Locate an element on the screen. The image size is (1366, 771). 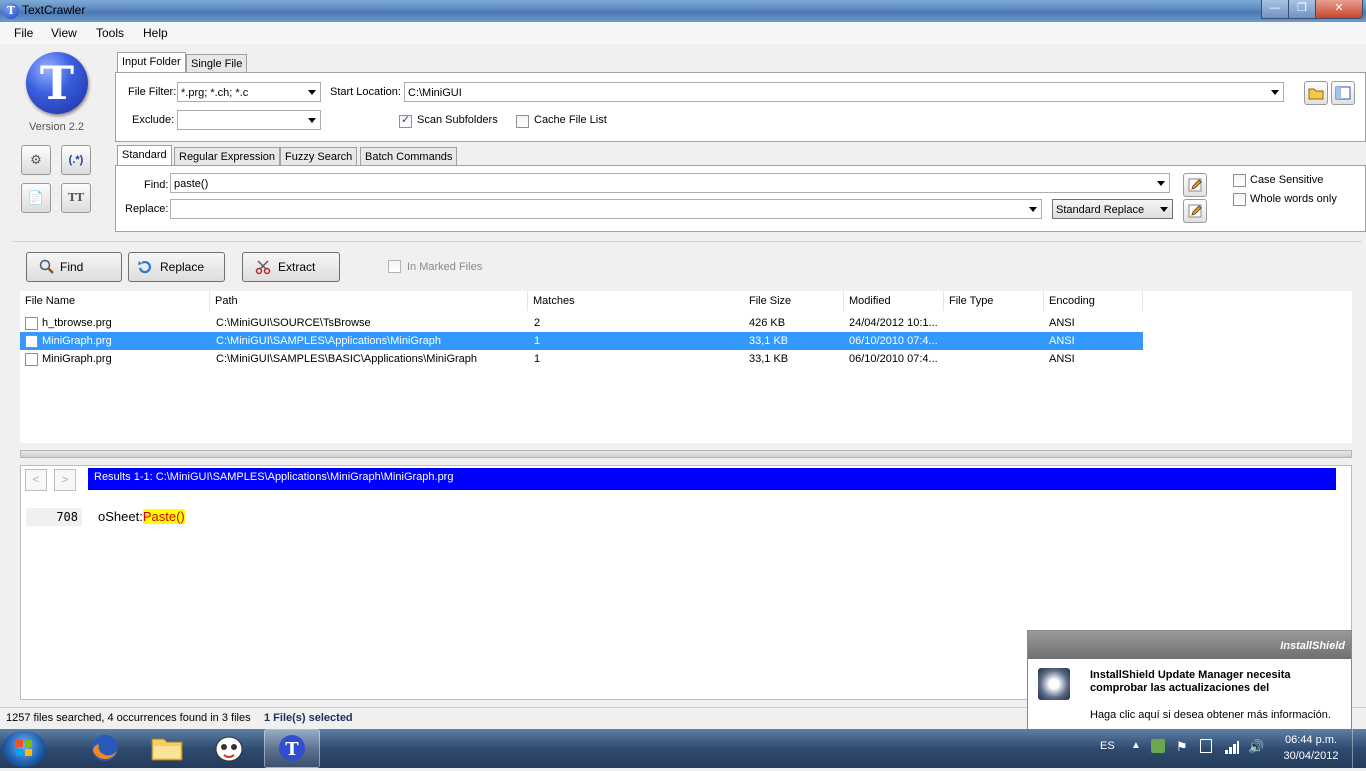
chevron-down-icon is located at coordinates (312, 120).